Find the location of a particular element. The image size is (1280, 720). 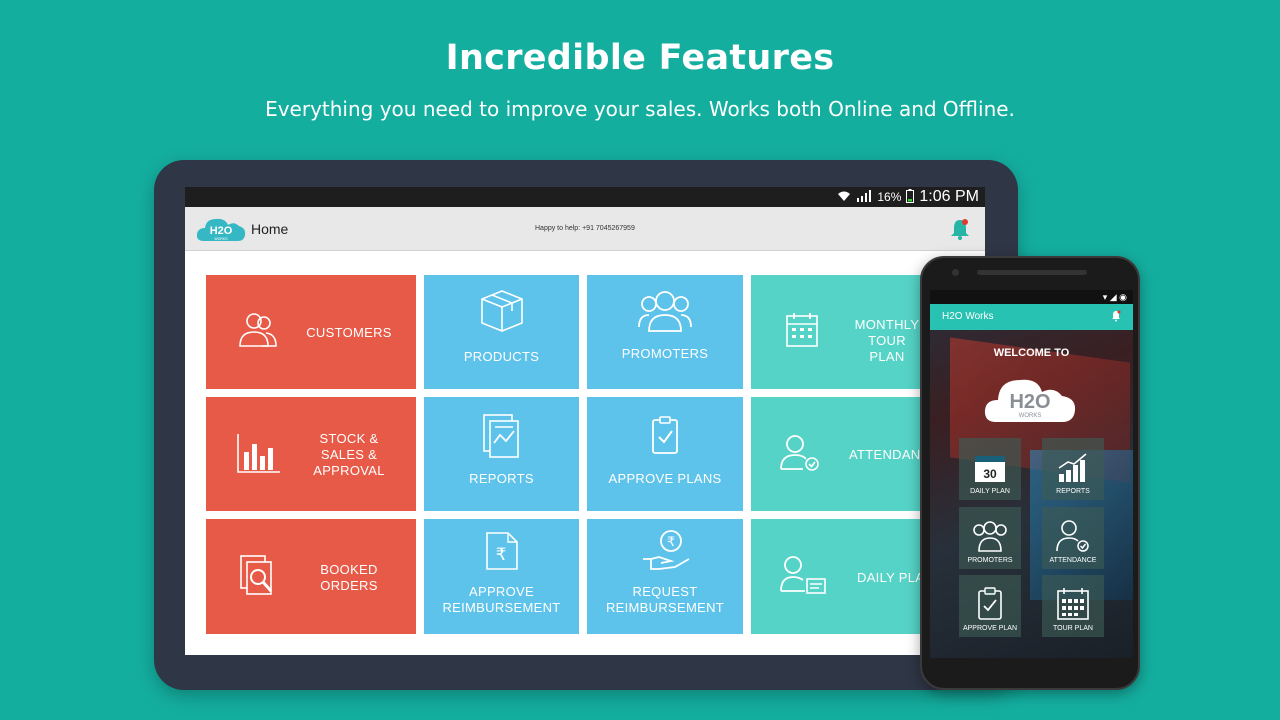

box-icon is located at coordinates (502, 311).